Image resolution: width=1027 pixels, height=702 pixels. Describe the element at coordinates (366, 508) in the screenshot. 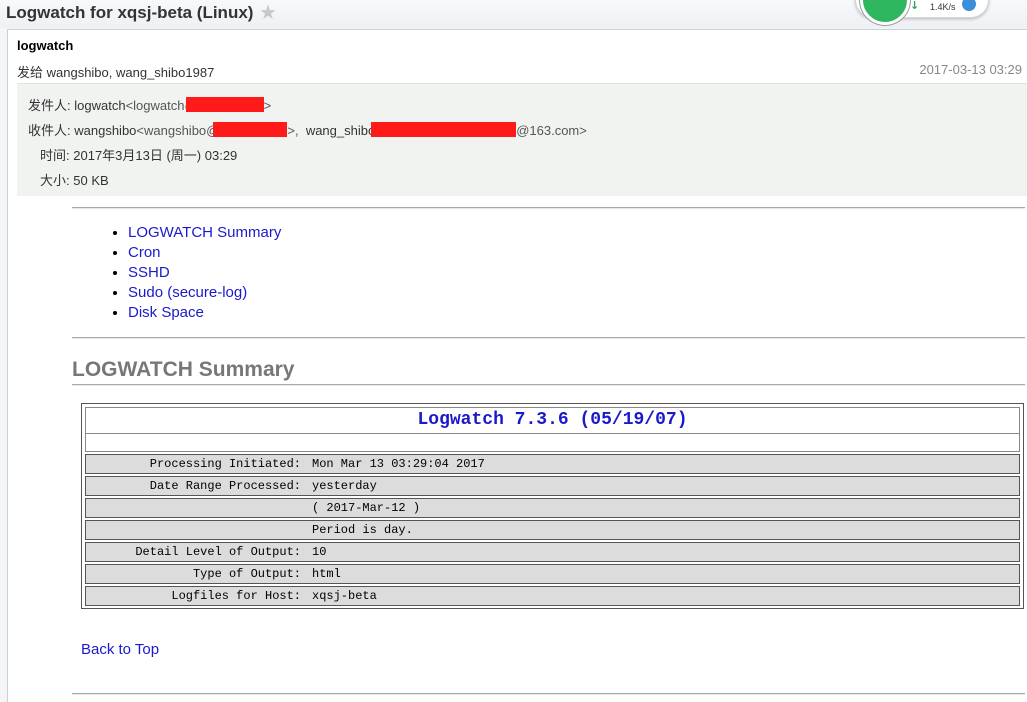

I see `row-value: ( 2017-Mar-12 )` at that location.